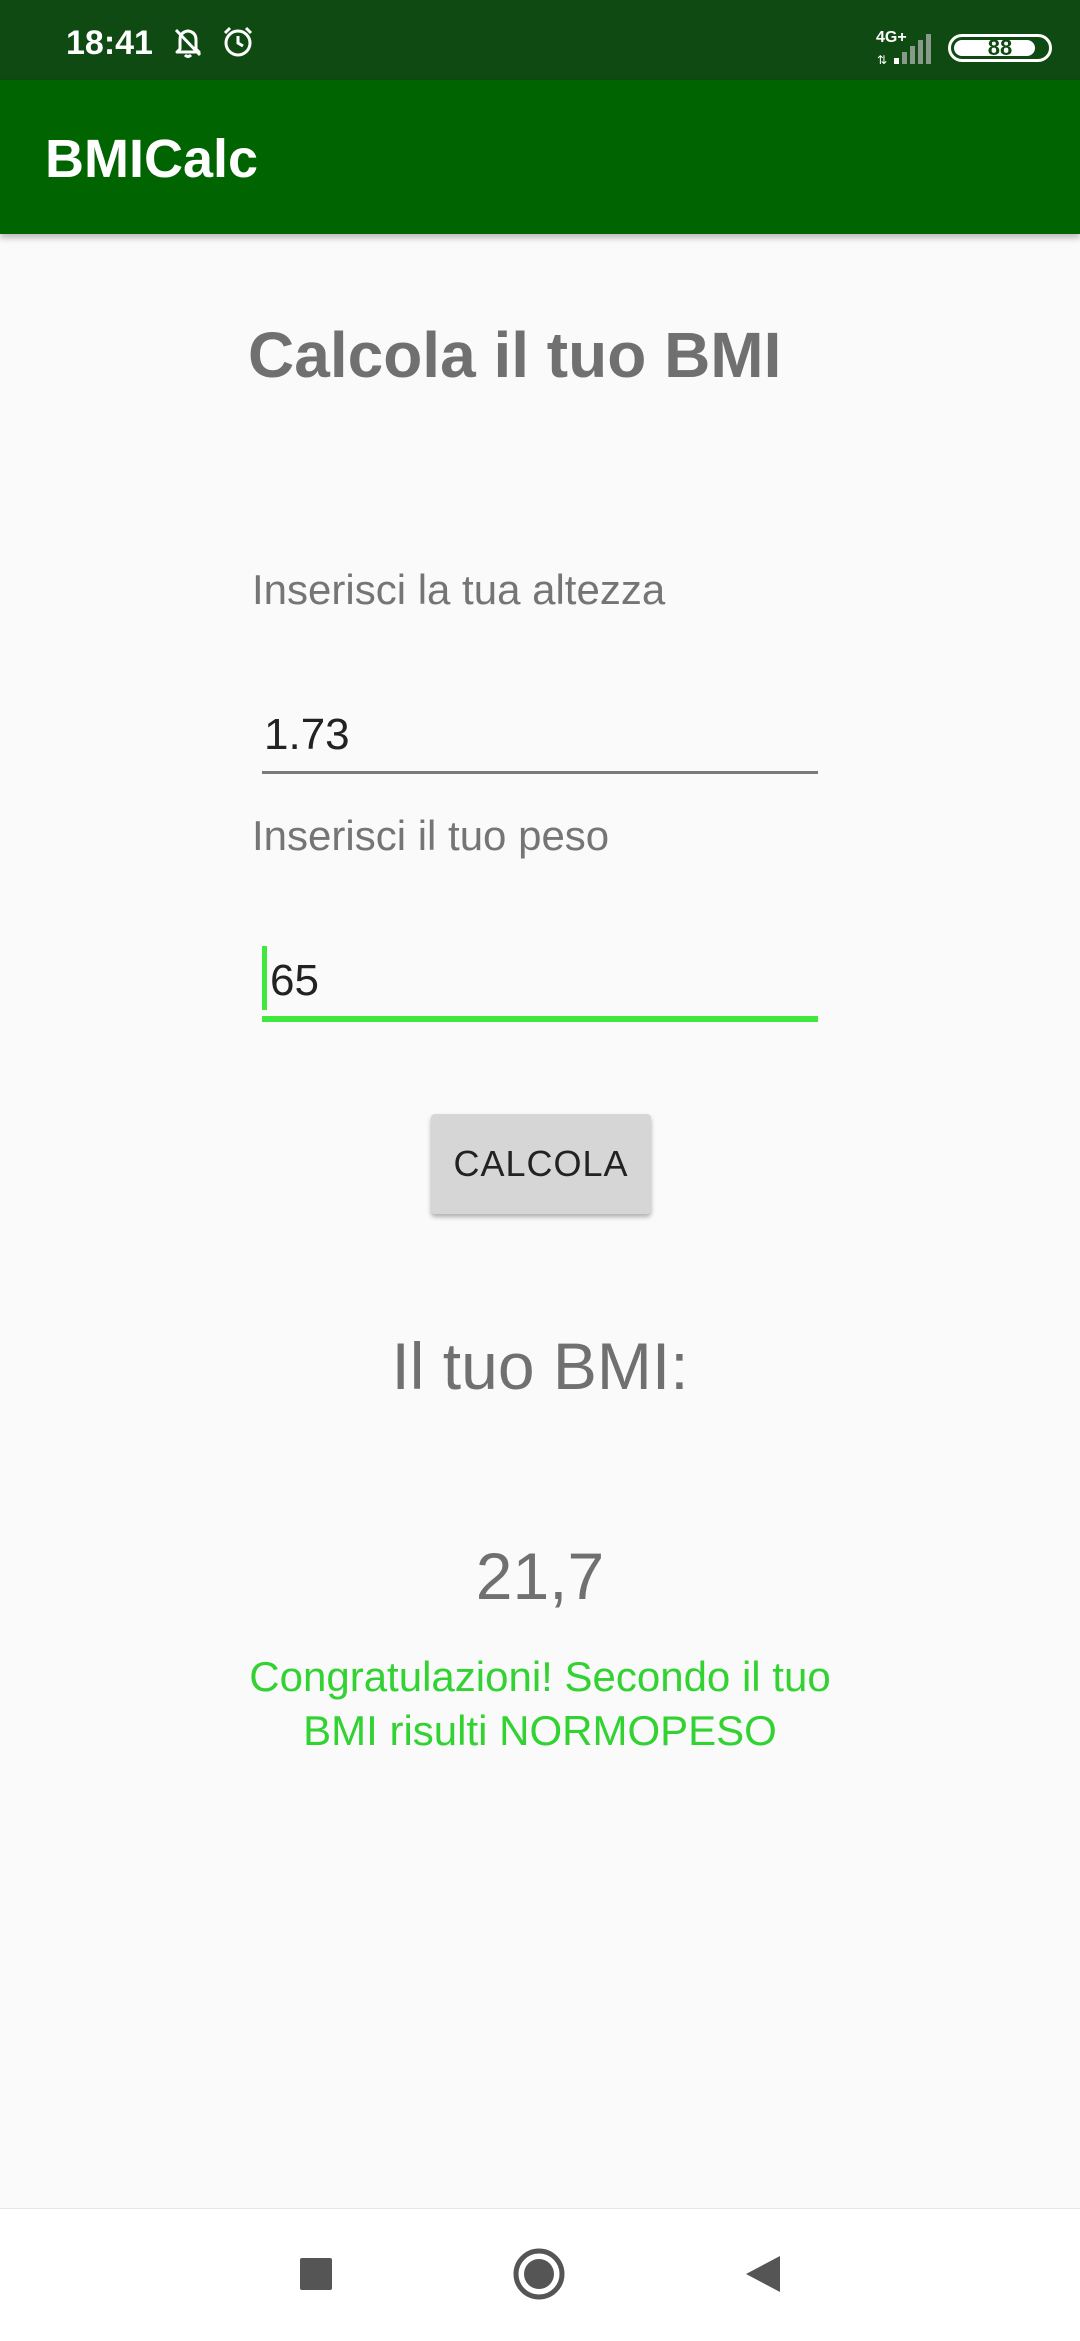 This screenshot has width=1080, height=2341. Describe the element at coordinates (264, 978) in the screenshot. I see `text-cursor` at that location.